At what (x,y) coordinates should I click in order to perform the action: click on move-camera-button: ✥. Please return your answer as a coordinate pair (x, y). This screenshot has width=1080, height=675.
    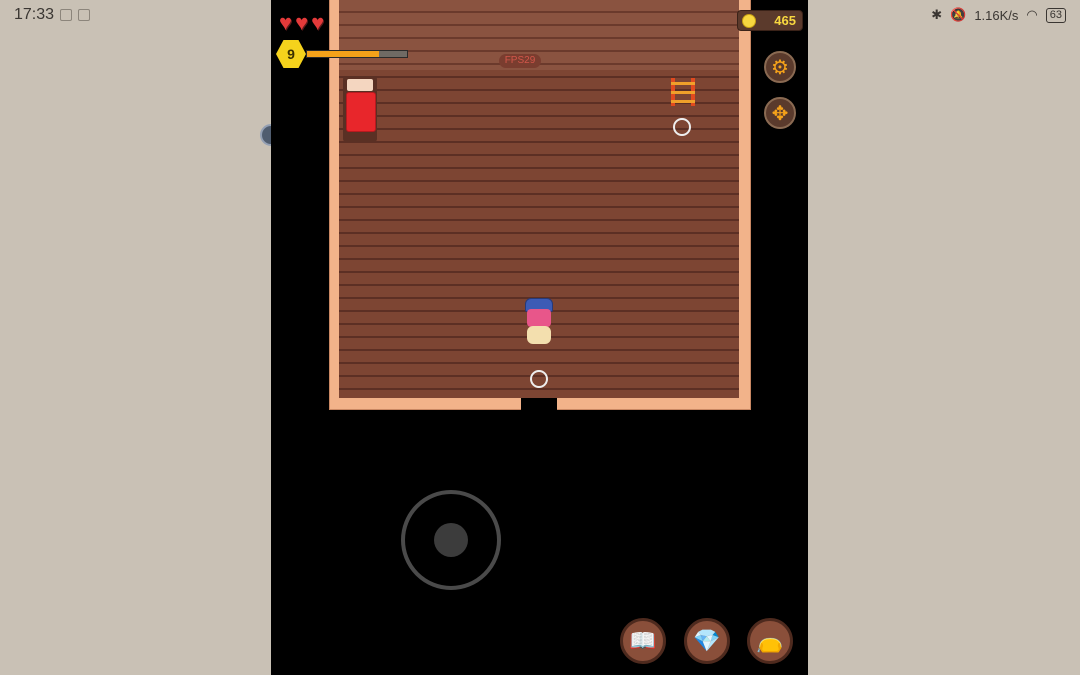
    Looking at the image, I should click on (780, 113).